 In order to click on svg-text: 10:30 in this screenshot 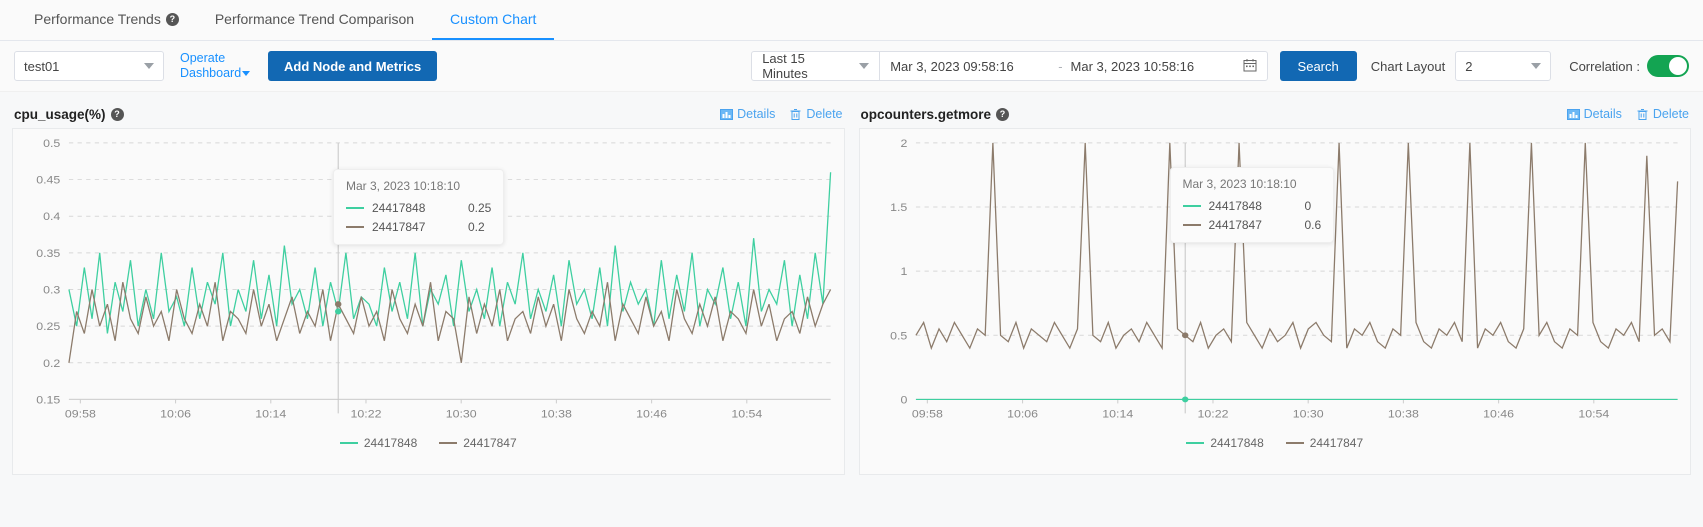, I will do `click(1307, 413)`.